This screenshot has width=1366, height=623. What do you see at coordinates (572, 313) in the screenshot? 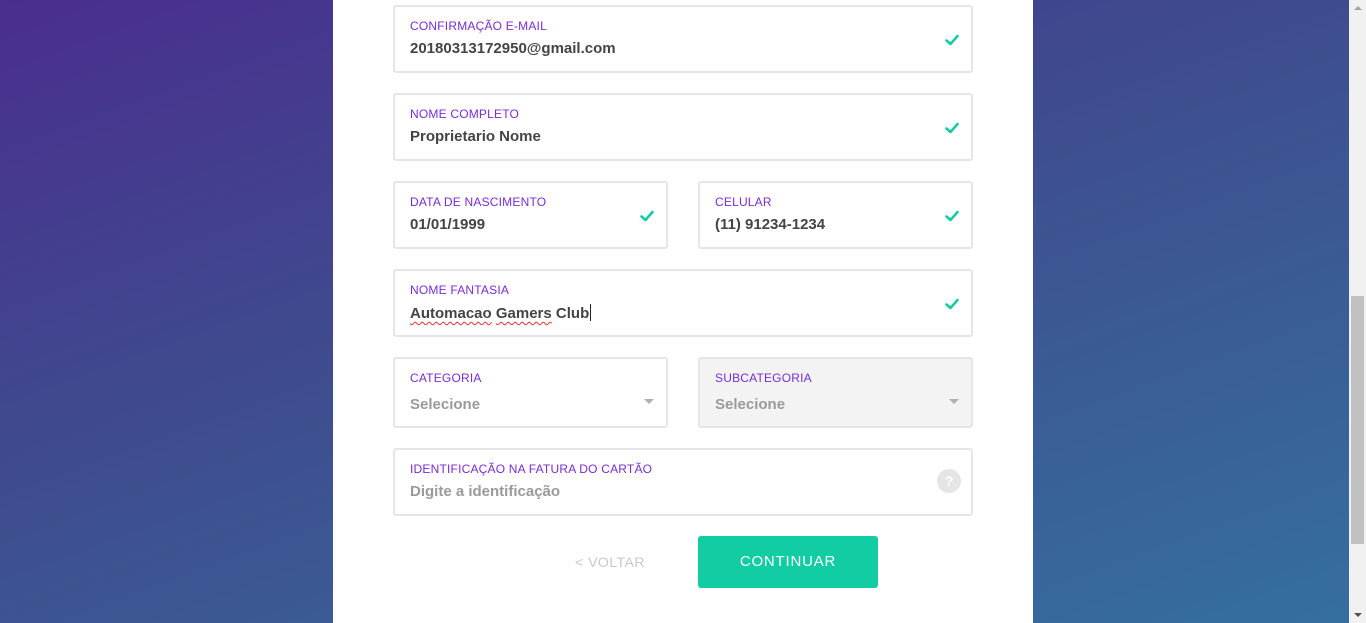
I see `trade-name-word: Club` at bounding box center [572, 313].